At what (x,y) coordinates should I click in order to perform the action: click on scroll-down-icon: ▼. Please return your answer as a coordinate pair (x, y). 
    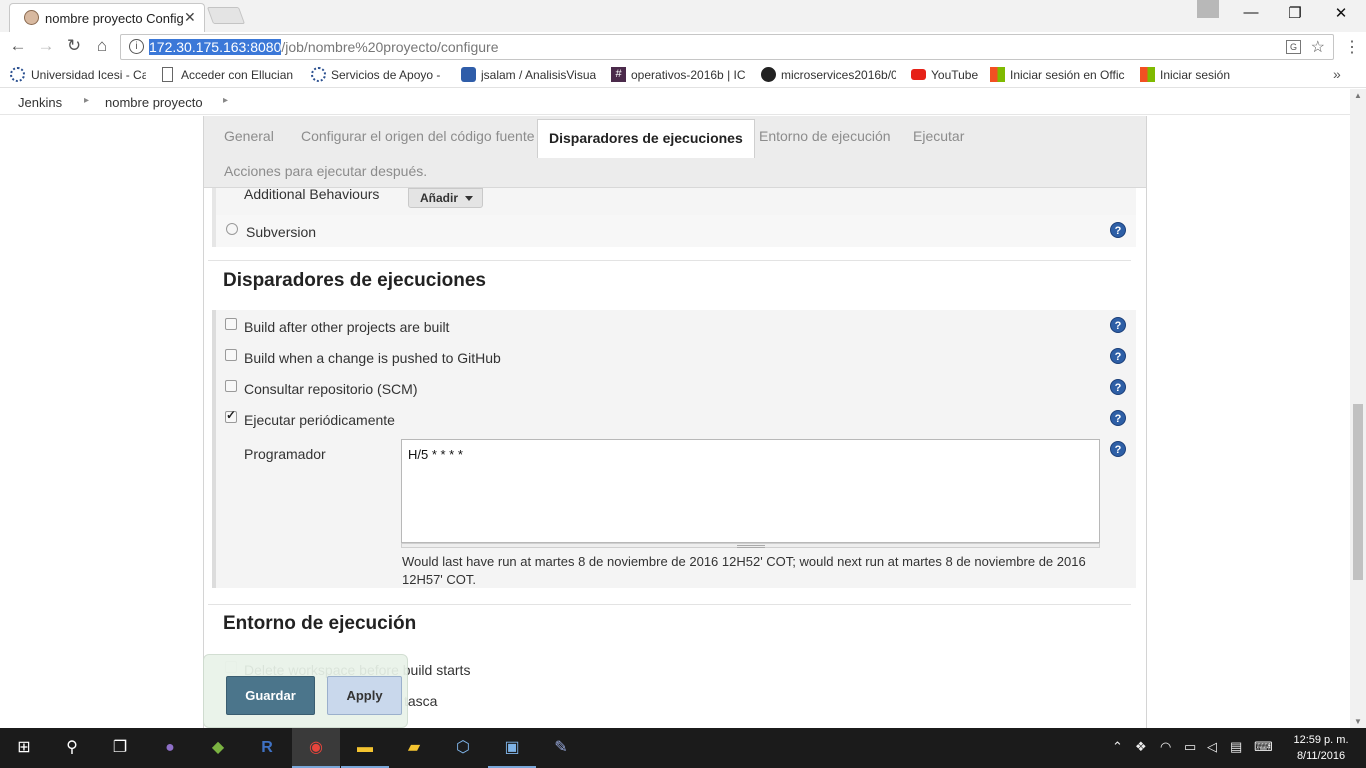
    Looking at the image, I should click on (1358, 721).